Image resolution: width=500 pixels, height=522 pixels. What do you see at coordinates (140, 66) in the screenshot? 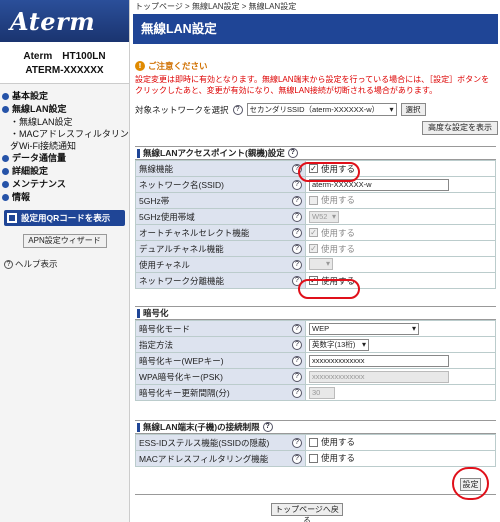
I see `warning-icon: !` at bounding box center [140, 66].